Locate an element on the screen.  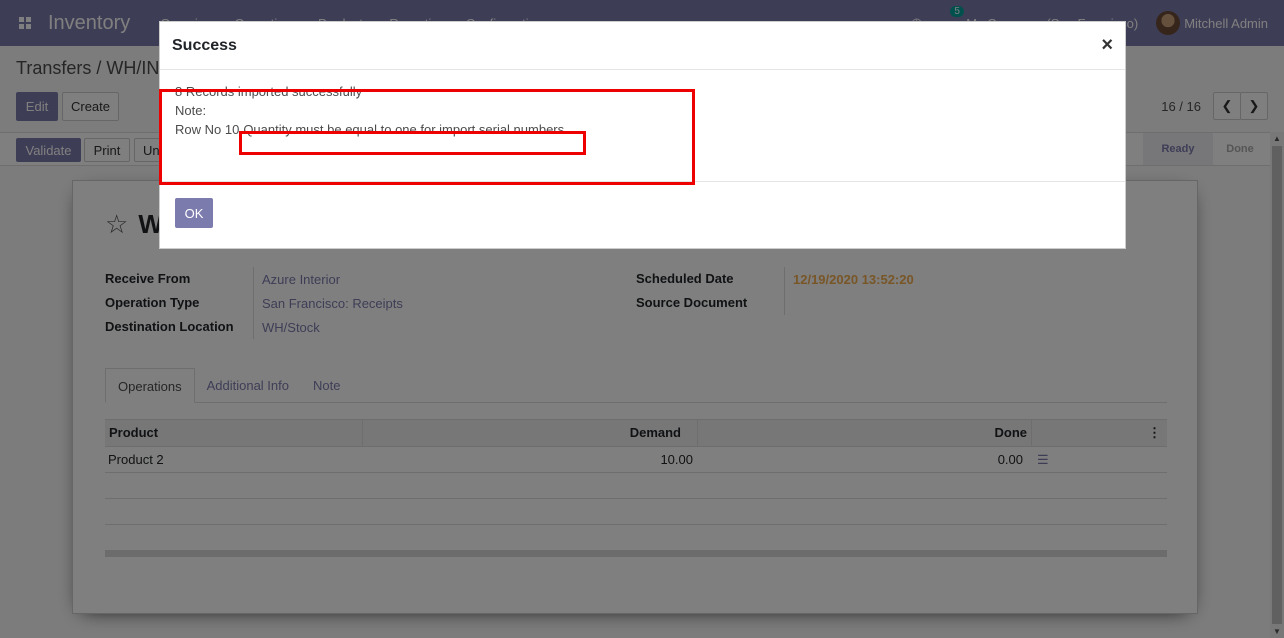
modal-footer: OK is located at coordinates (642, 215).